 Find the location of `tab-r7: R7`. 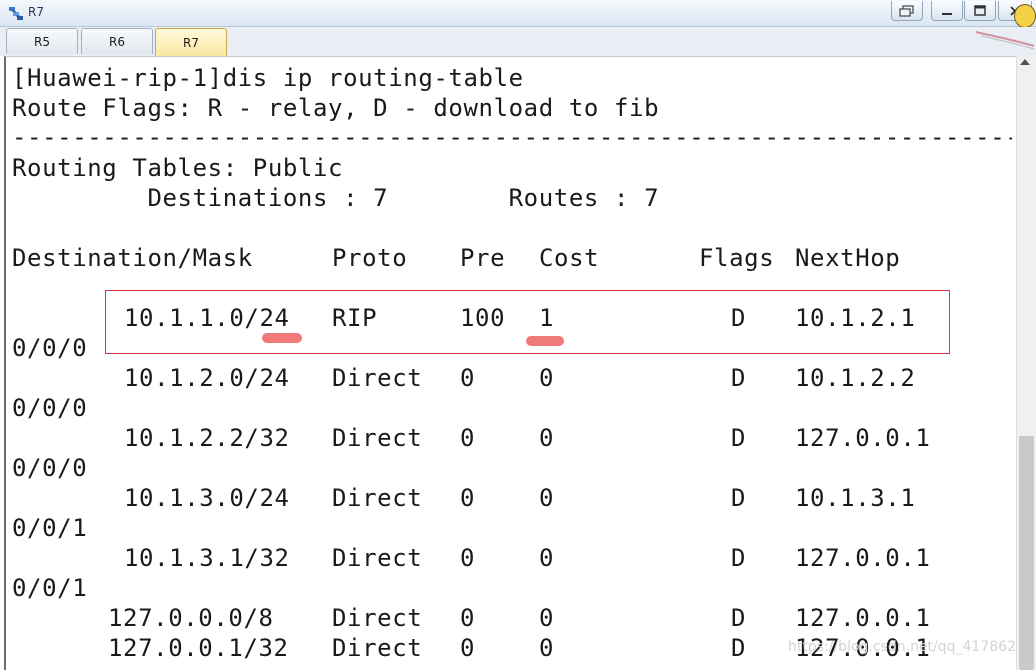

tab-r7: R7 is located at coordinates (191, 42).